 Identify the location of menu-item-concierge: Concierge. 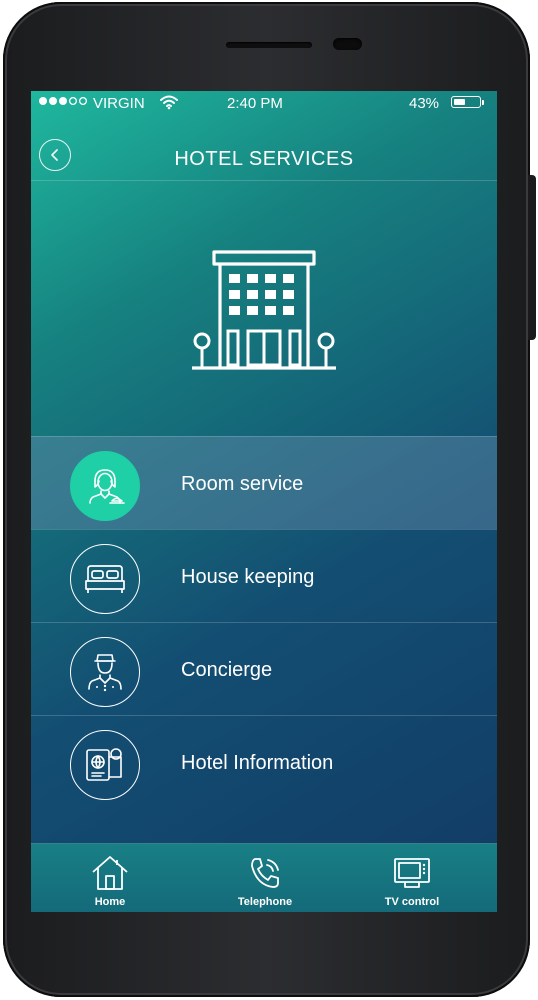
(264, 668).